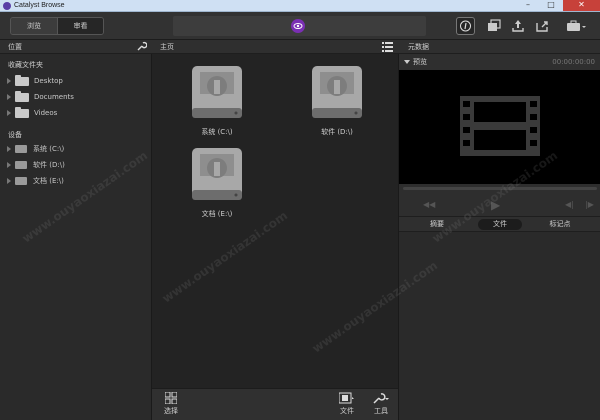 The width and height of the screenshot is (600, 420). What do you see at coordinates (171, 398) in the screenshot?
I see `select-grid-icon` at bounding box center [171, 398].